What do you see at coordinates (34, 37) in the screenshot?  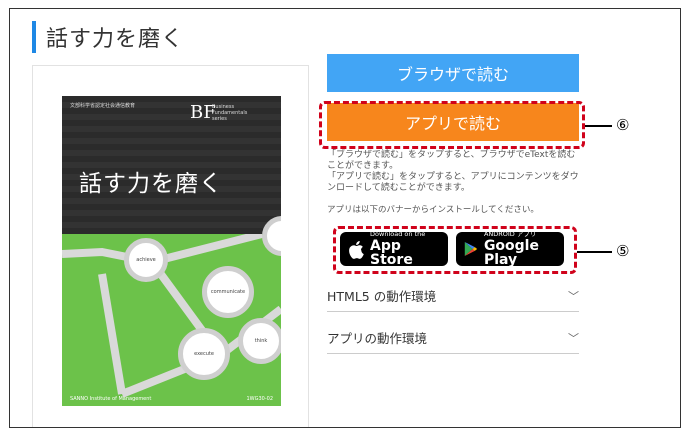 I see `title-accent-bar` at bounding box center [34, 37].